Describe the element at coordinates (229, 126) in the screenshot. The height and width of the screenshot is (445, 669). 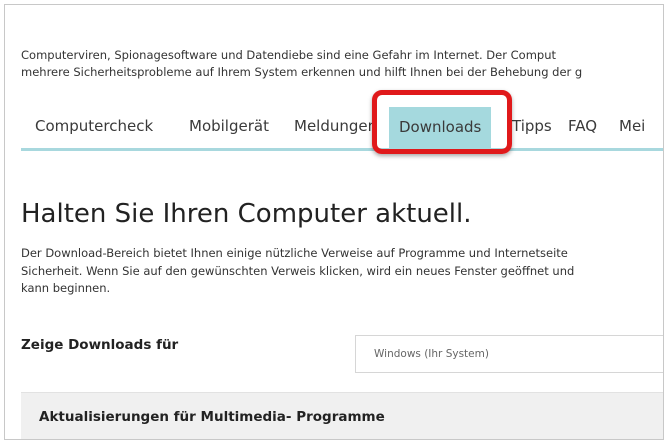
I see `tab-mobilgeraet: Mobilgerät` at that location.